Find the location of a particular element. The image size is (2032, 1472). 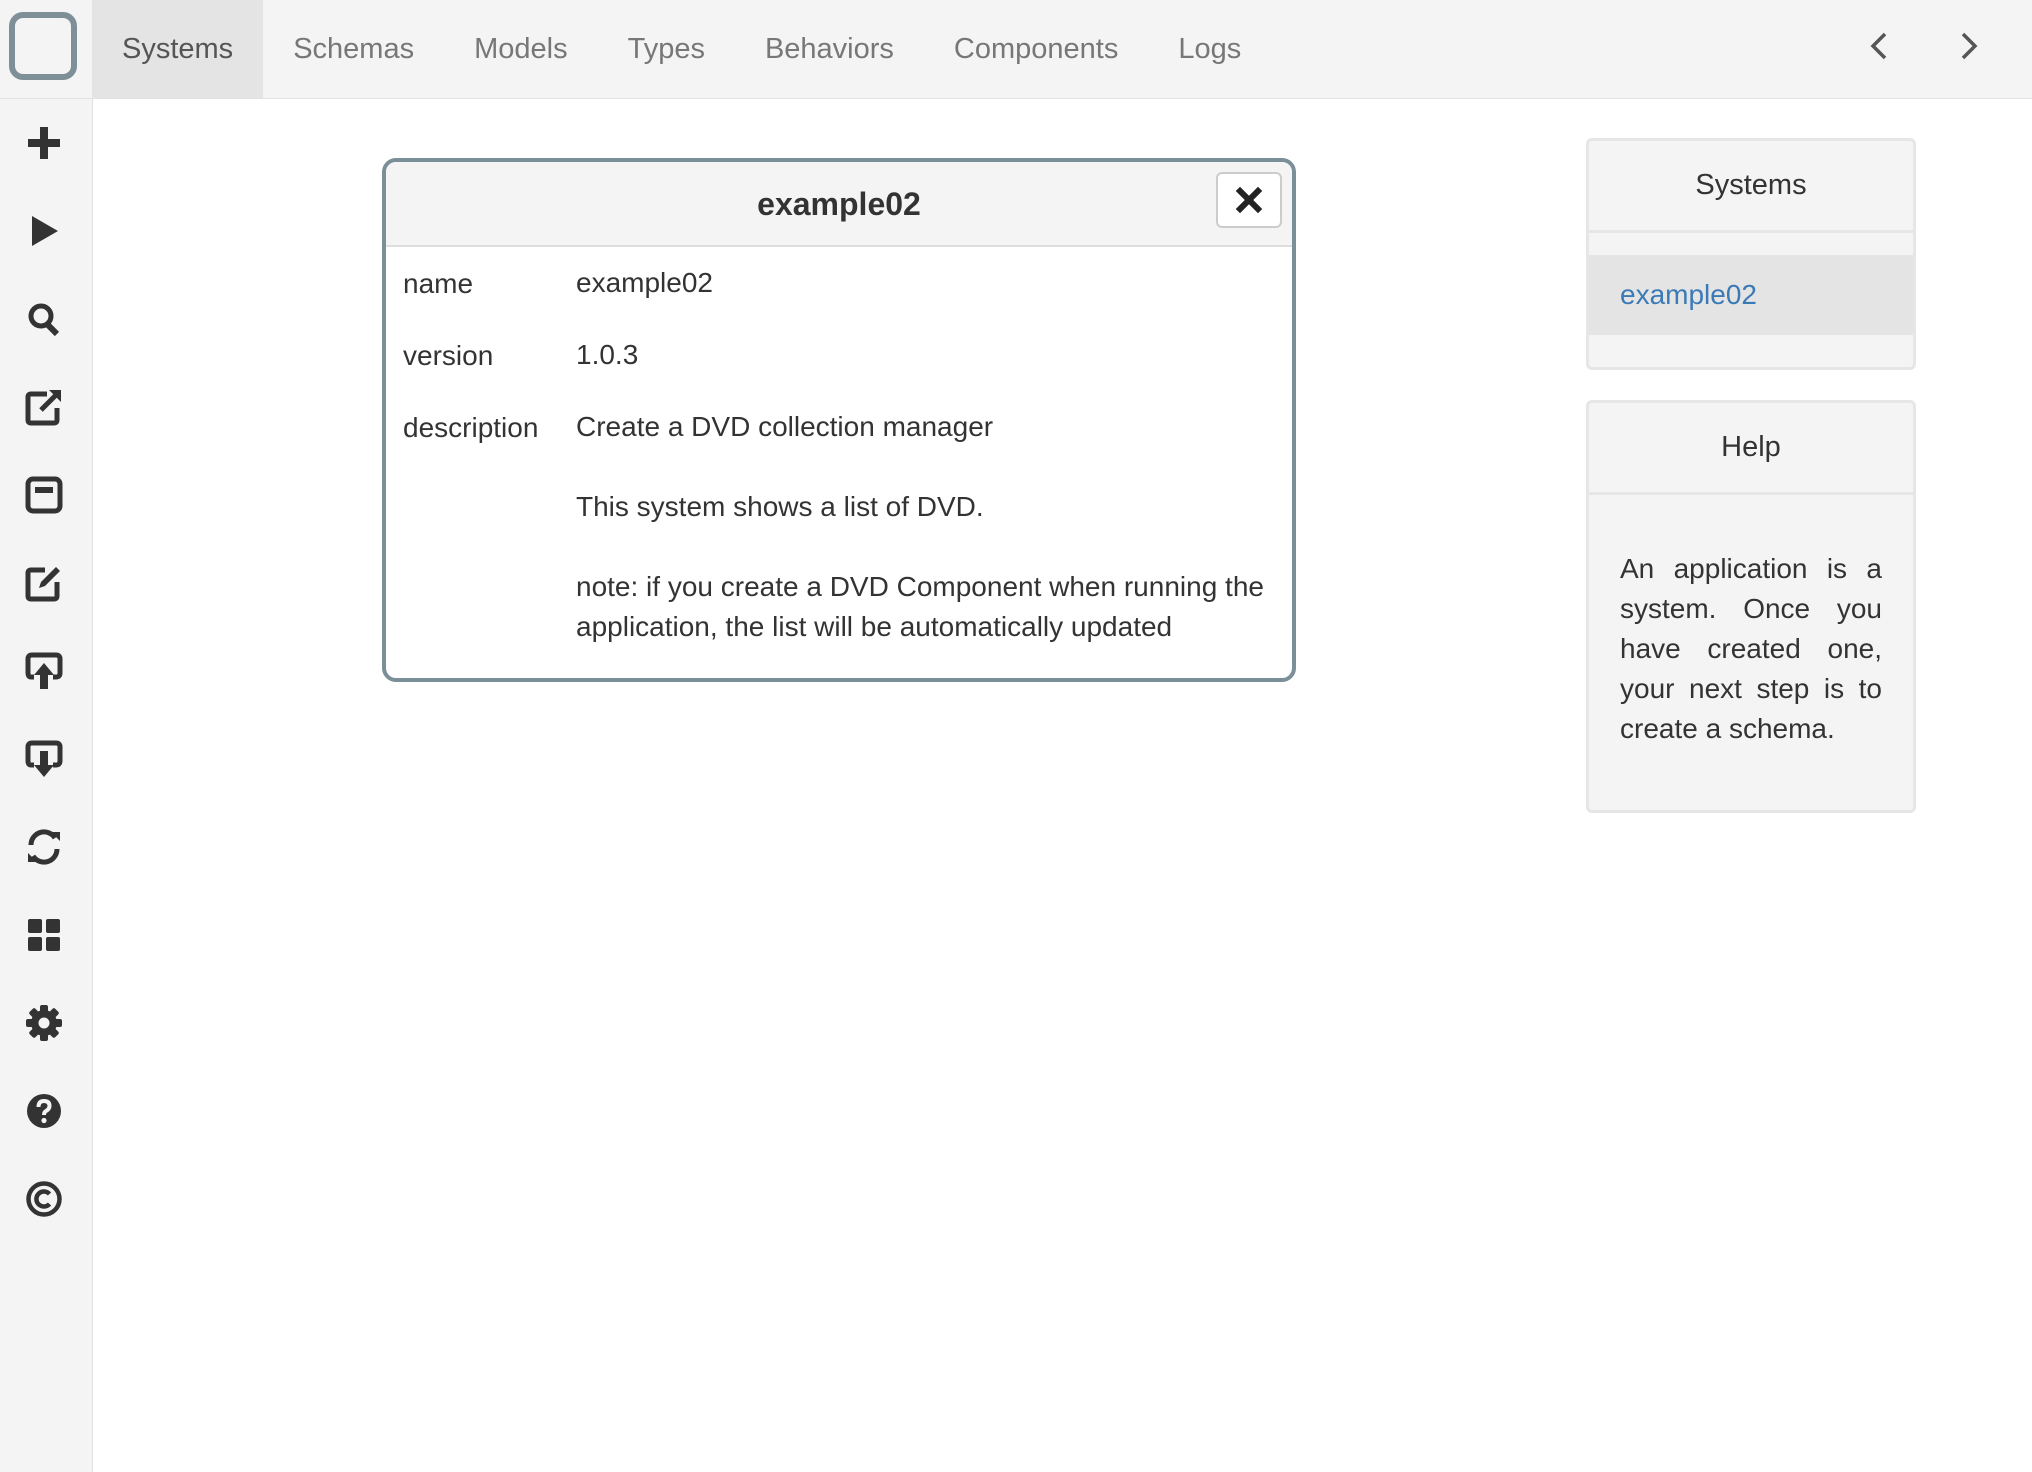

help-button is located at coordinates (44, 1111).